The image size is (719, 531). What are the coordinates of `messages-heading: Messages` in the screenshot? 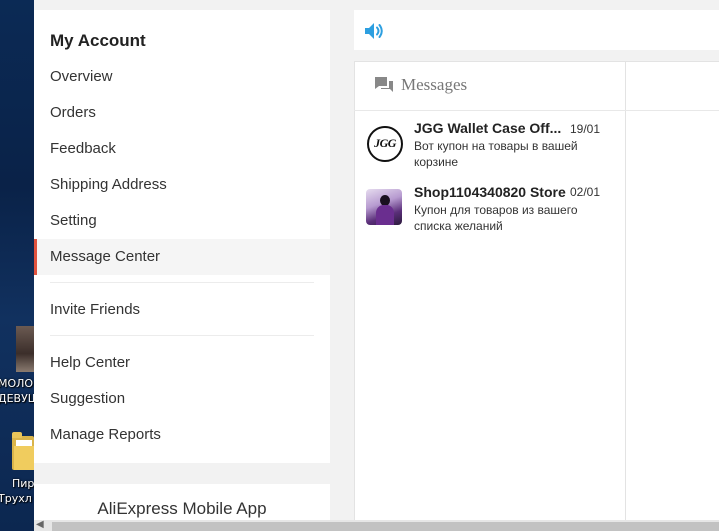 It's located at (434, 84).